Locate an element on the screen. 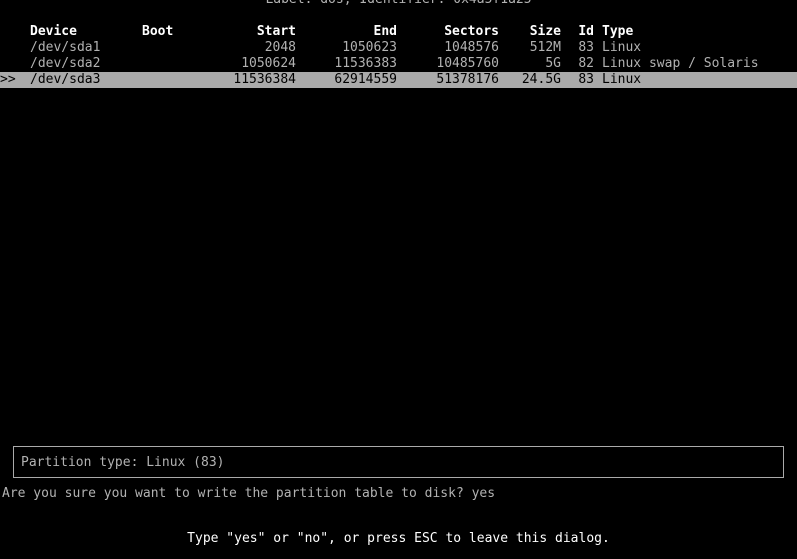 Image resolution: width=797 pixels, height=559 pixels. header-size: Size is located at coordinates (545, 31).